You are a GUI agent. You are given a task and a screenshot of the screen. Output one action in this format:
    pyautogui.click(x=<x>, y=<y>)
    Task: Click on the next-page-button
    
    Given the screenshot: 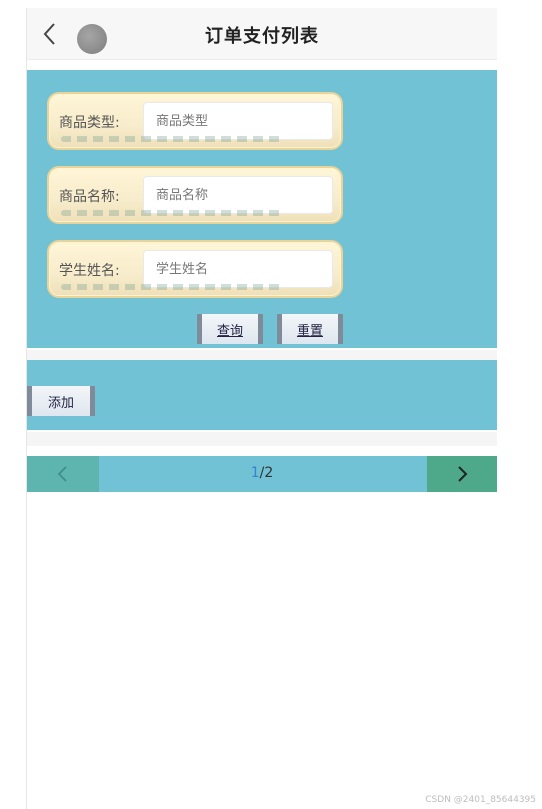 What is the action you would take?
    pyautogui.click(x=462, y=474)
    